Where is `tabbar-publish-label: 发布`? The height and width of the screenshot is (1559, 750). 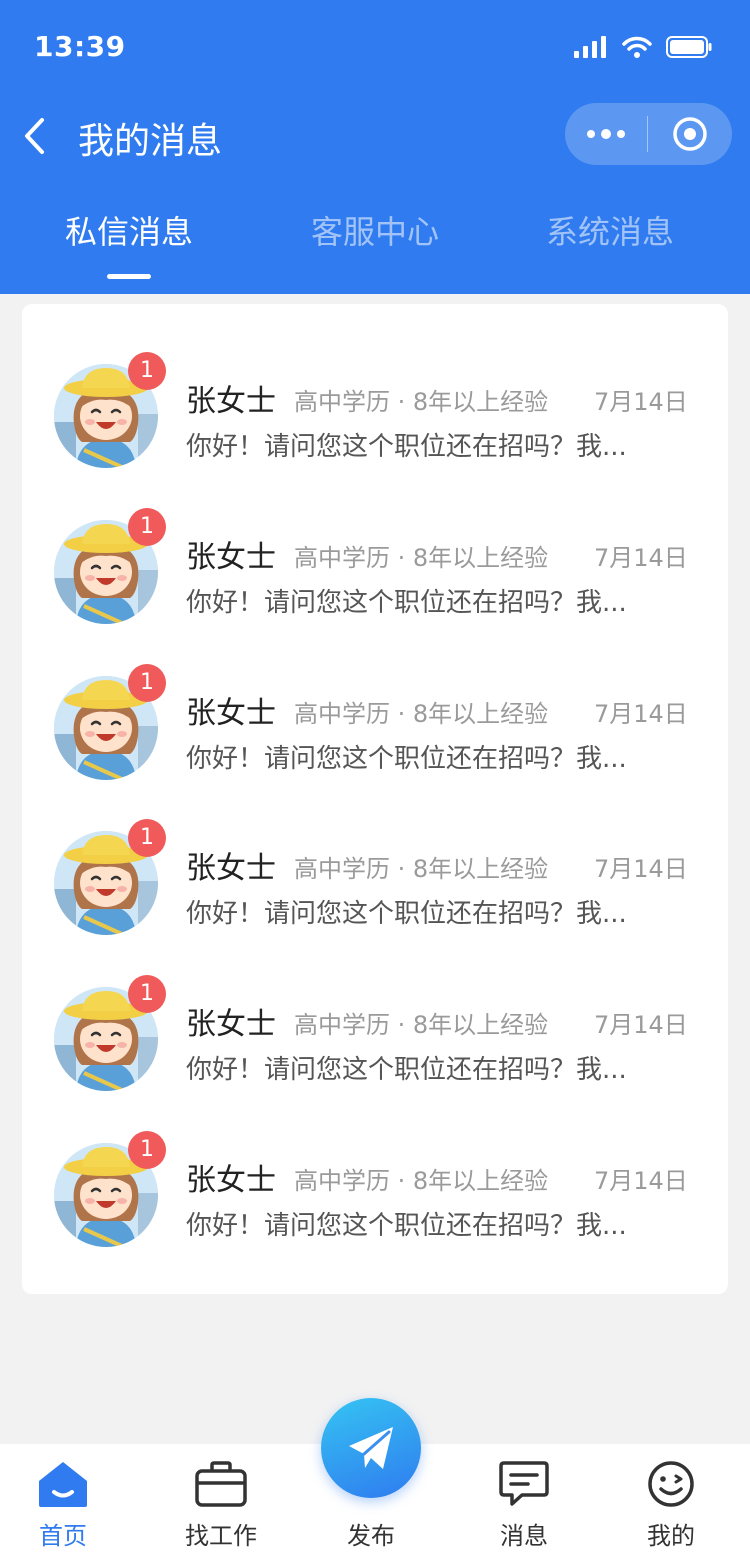
tabbar-publish-label: 发布 is located at coordinates (371, 1536).